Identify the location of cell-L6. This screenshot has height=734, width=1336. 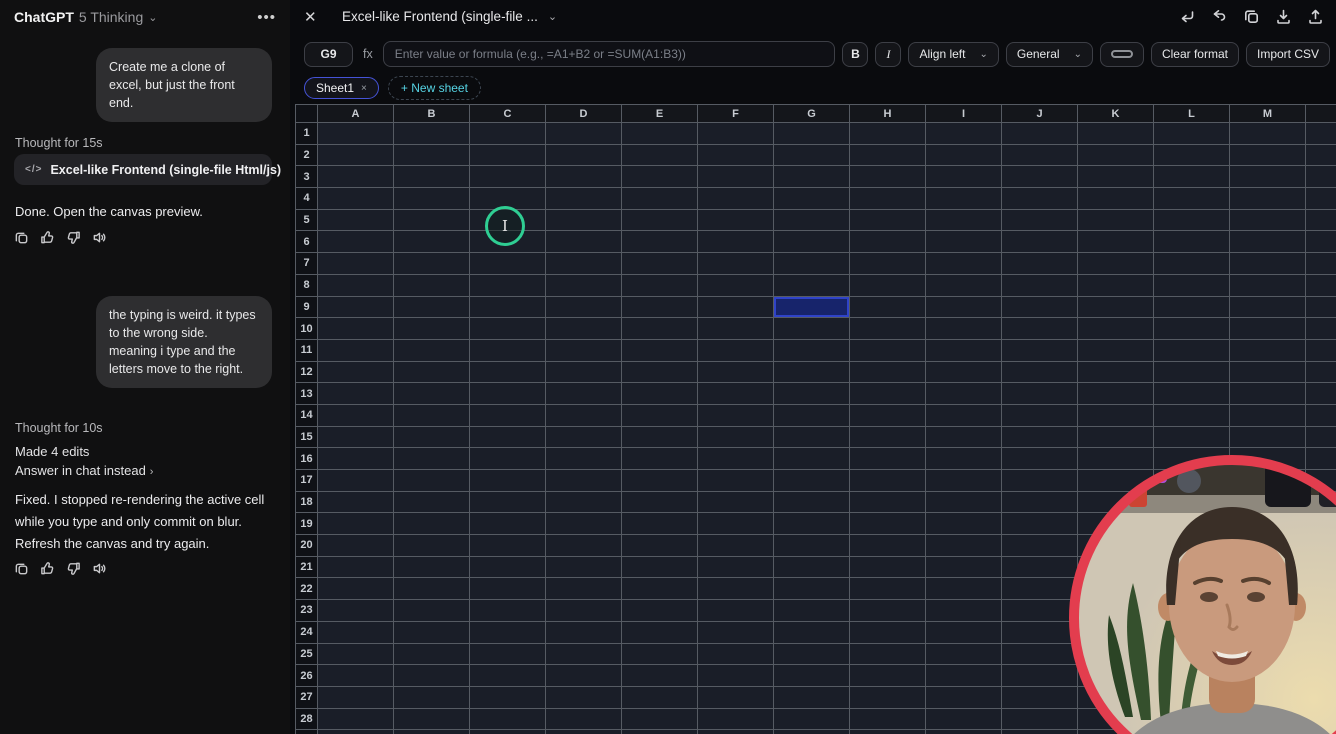
(1191, 242).